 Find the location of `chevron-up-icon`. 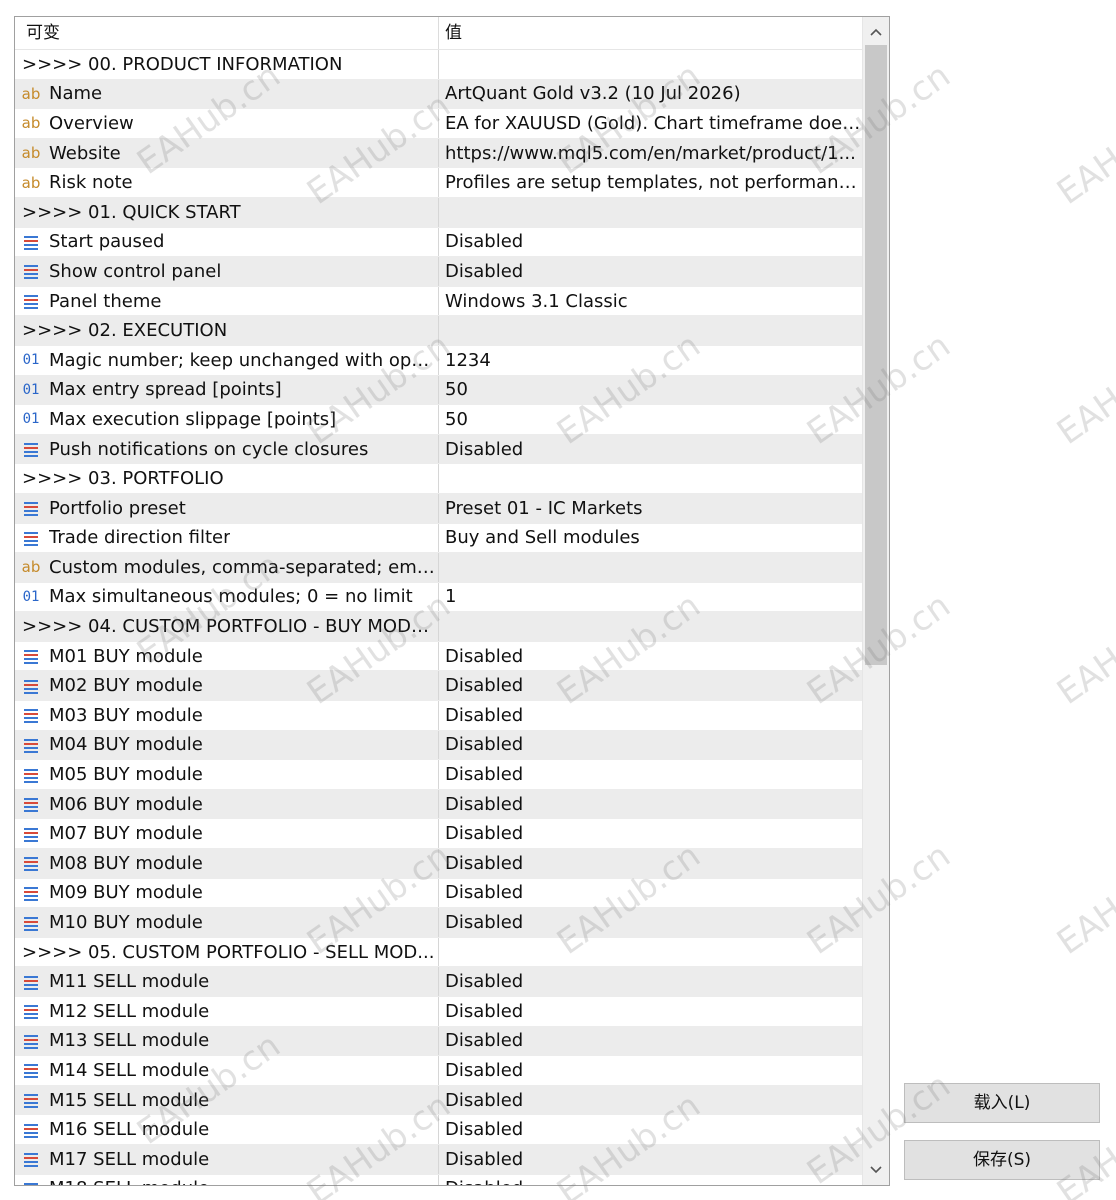

chevron-up-icon is located at coordinates (876, 32).